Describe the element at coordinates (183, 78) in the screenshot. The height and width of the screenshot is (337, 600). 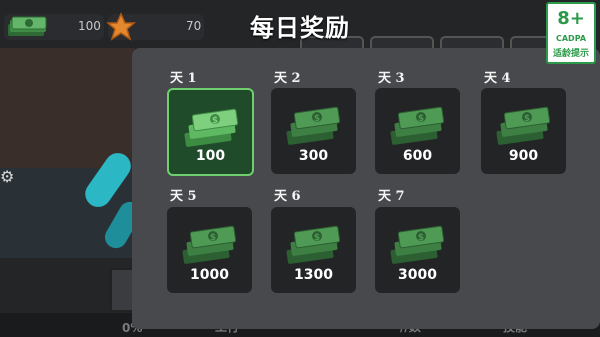
I see `day-label: 天 1` at that location.